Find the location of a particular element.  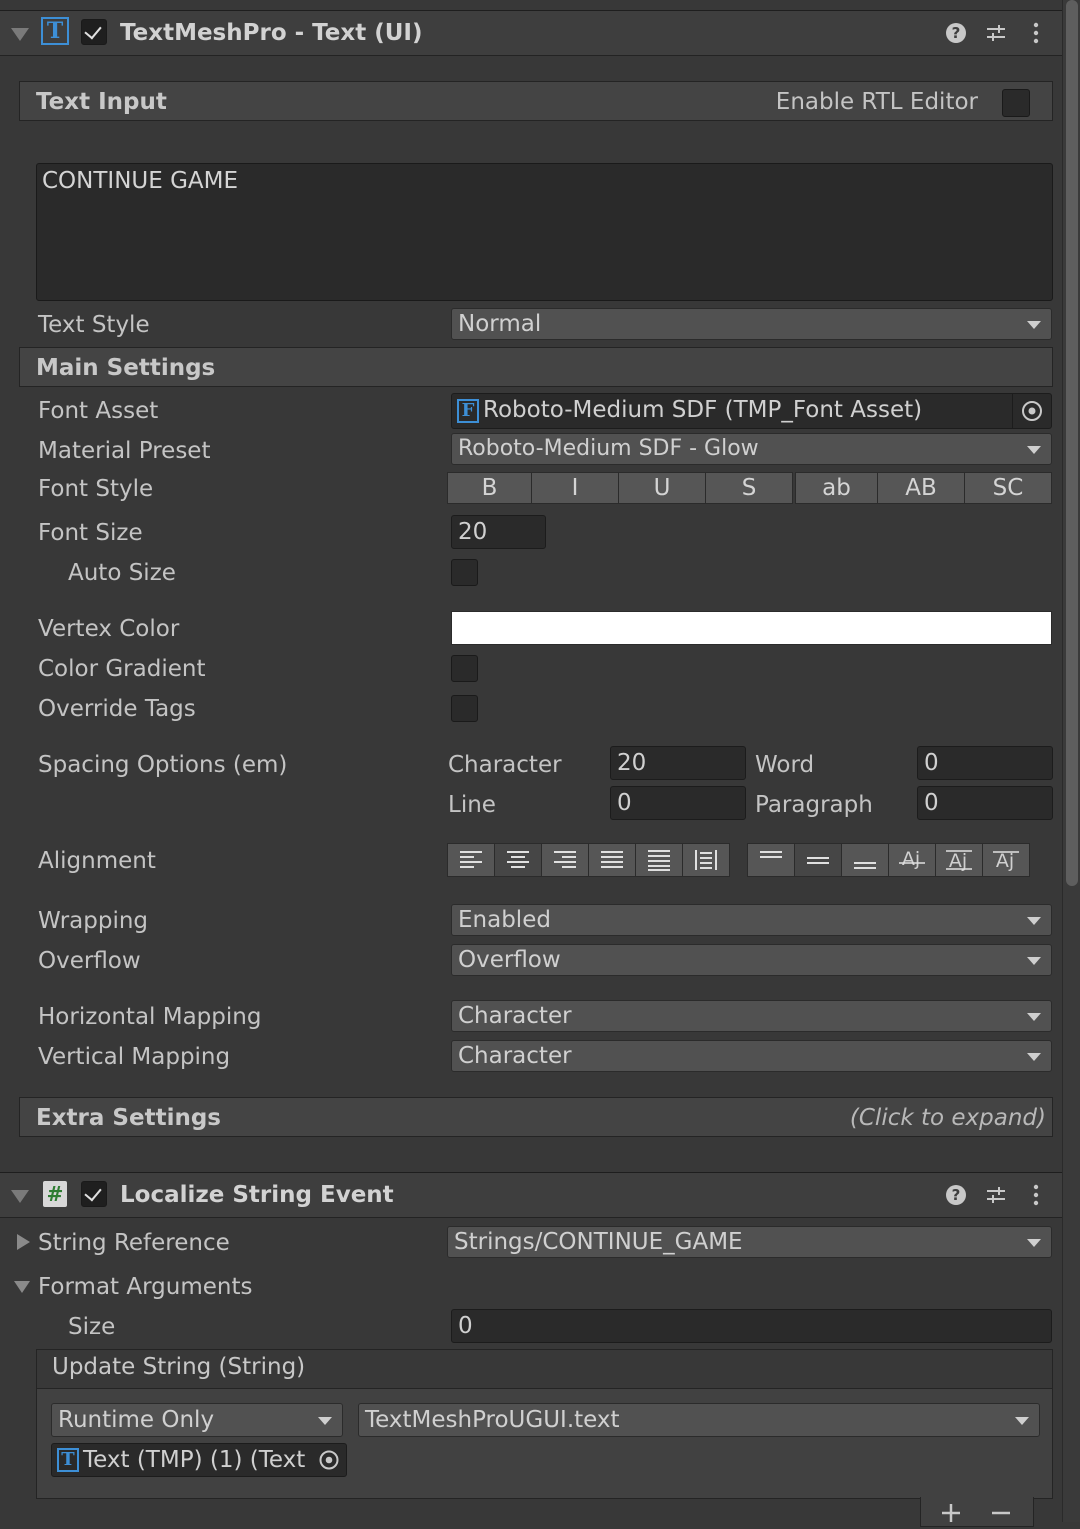

tmp-component-header: T TextMeshPro - Text (UI) ? is located at coordinates (531, 33).